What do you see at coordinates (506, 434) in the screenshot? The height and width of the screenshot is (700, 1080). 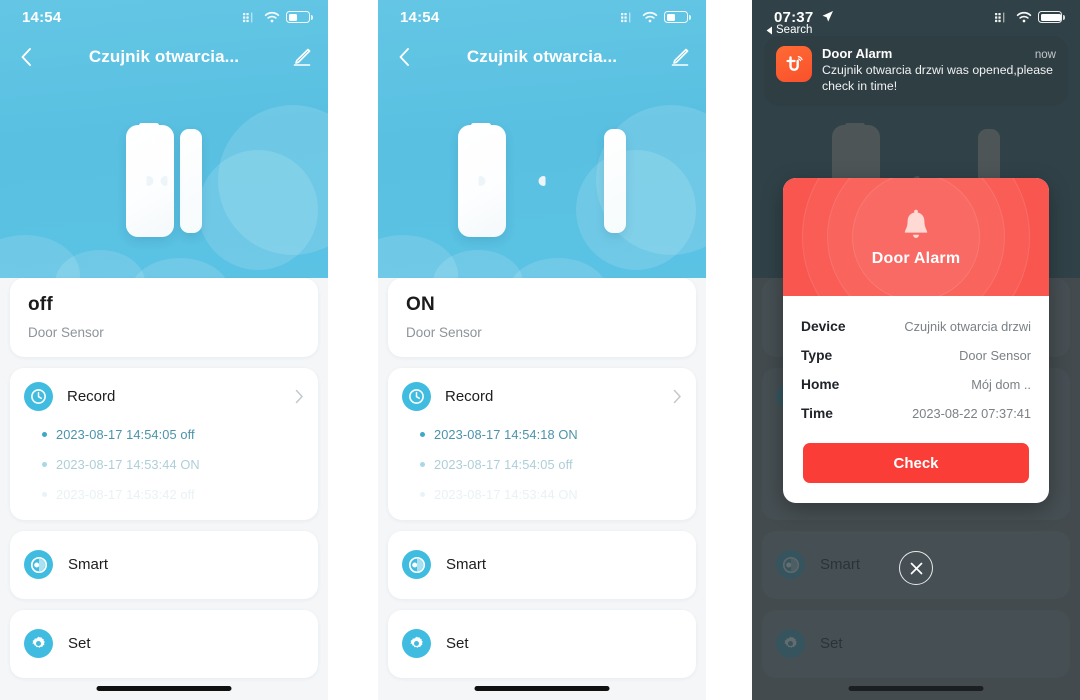 I see `record-entry: 2023-08-17 14:54:18 ON` at bounding box center [506, 434].